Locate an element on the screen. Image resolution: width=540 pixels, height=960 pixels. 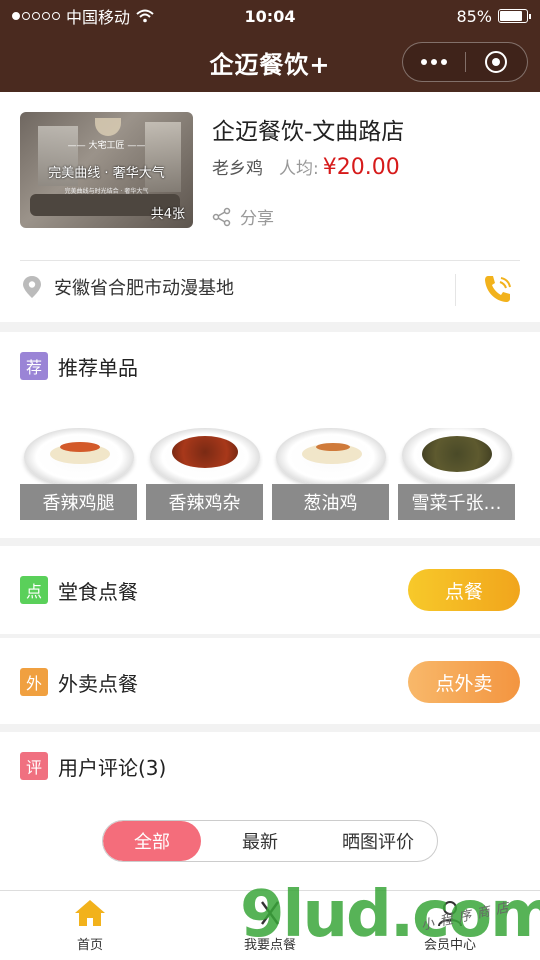
battery-percent: 85% is located at coordinates (474, 16).